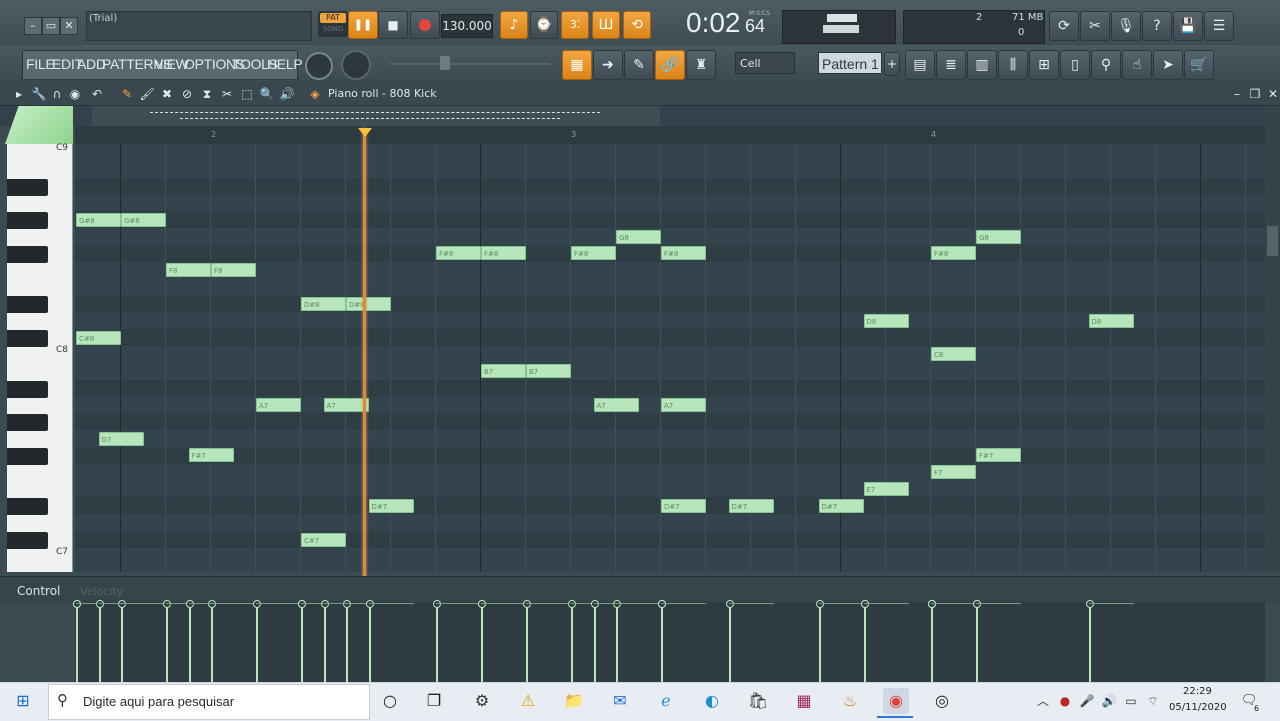 The image size is (1280, 721). I want to click on piano-roll-icon: ≣, so click(951, 65).